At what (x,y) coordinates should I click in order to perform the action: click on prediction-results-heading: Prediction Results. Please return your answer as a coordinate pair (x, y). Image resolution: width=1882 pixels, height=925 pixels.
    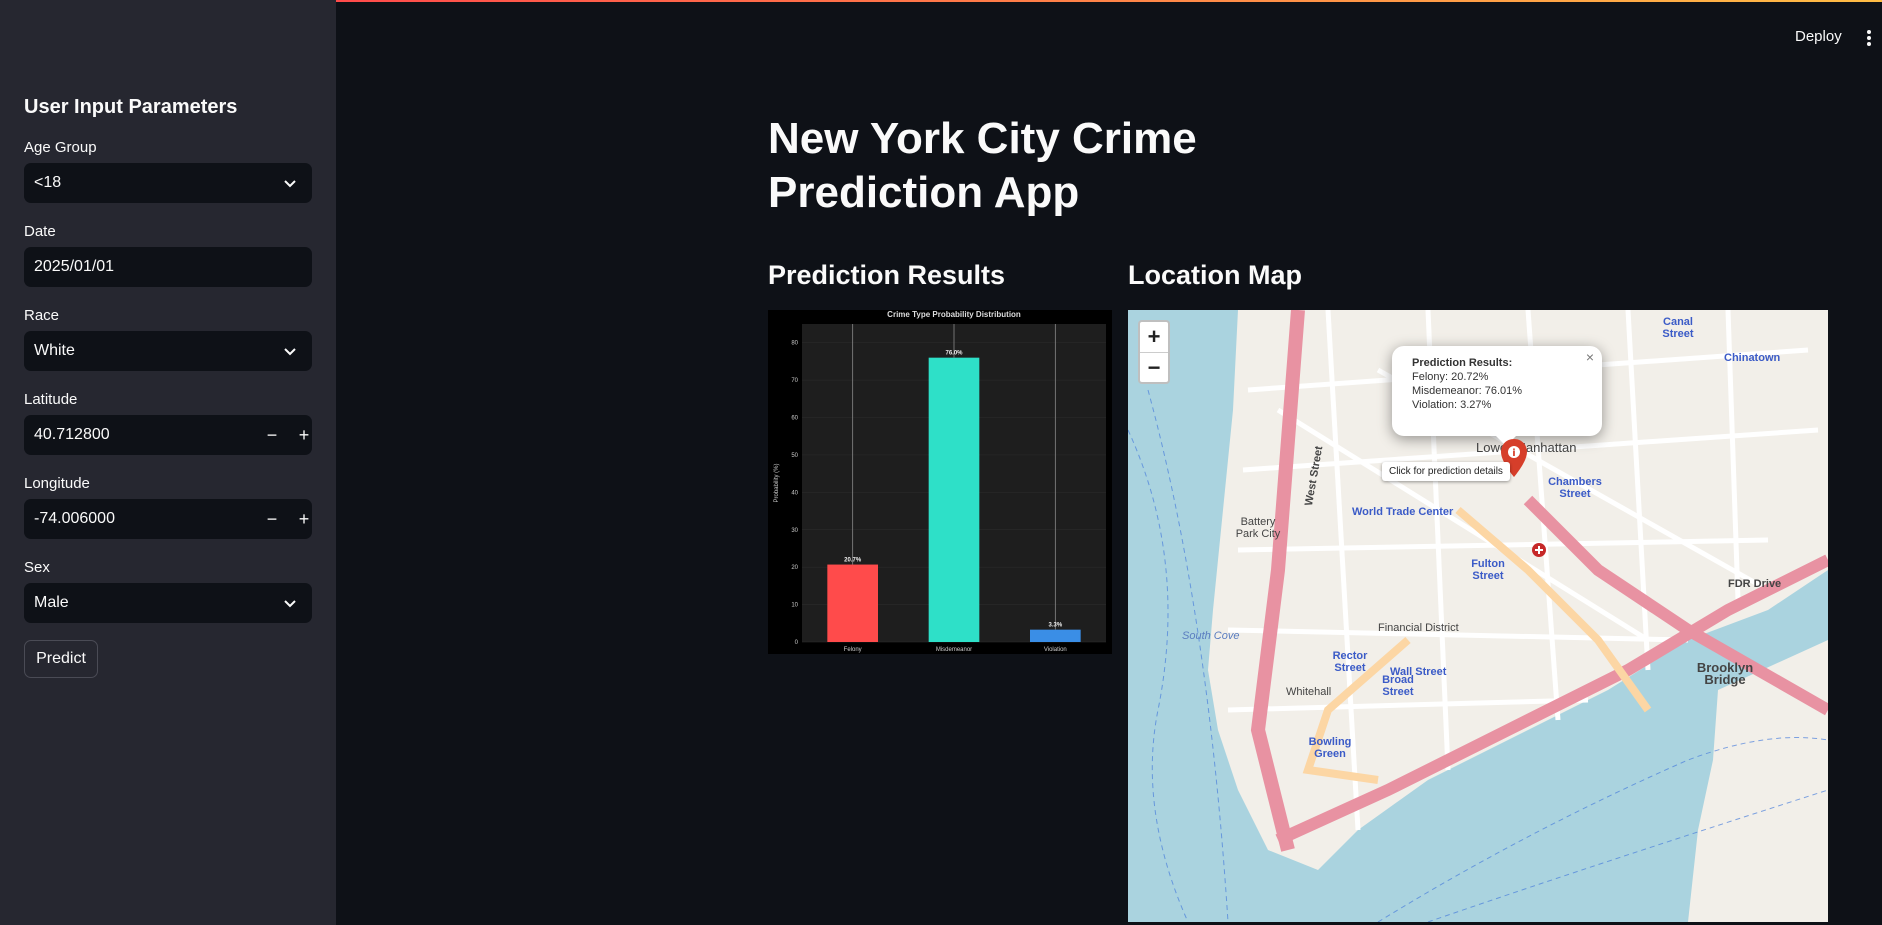
    Looking at the image, I should click on (887, 275).